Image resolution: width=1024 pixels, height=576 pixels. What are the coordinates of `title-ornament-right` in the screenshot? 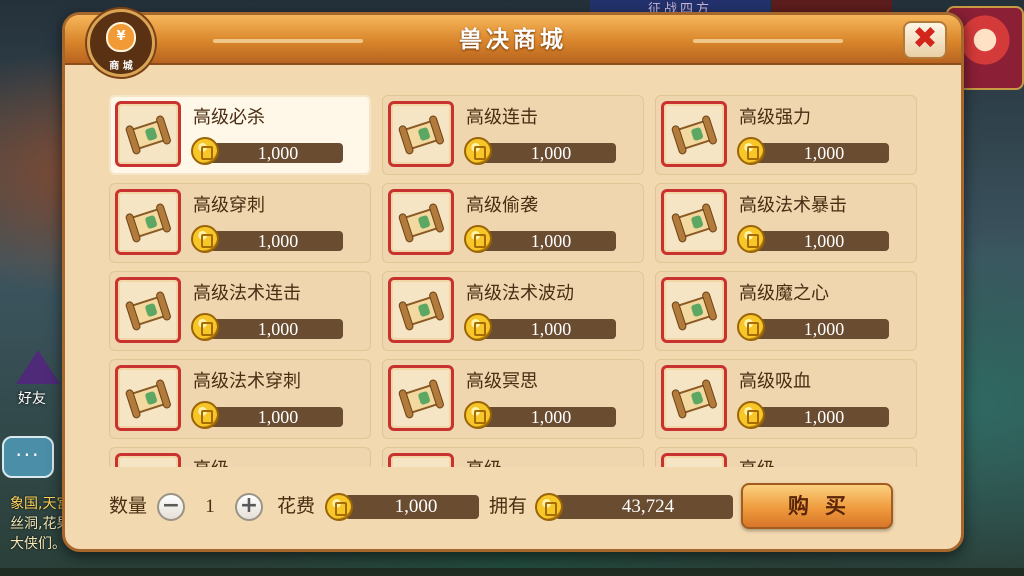 It's located at (768, 41).